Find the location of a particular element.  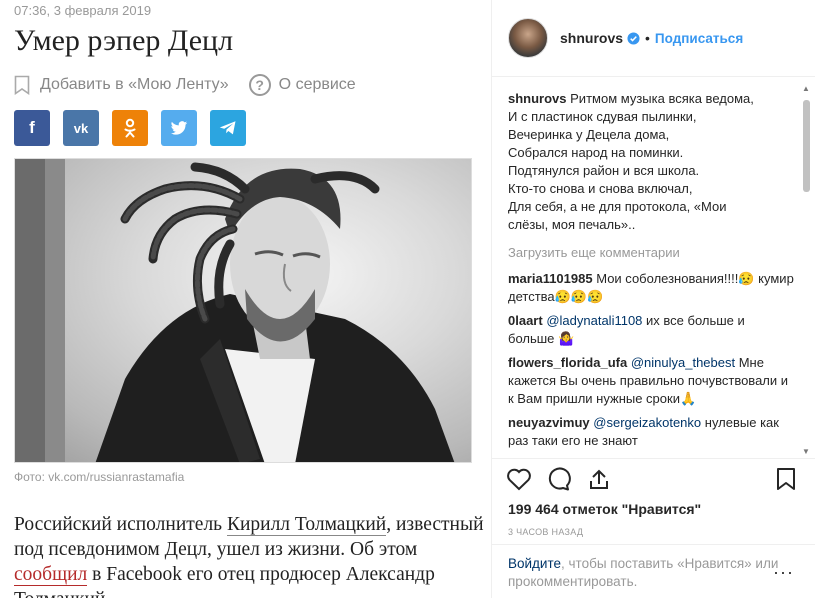

login-link: Войдите is located at coordinates (534, 563).